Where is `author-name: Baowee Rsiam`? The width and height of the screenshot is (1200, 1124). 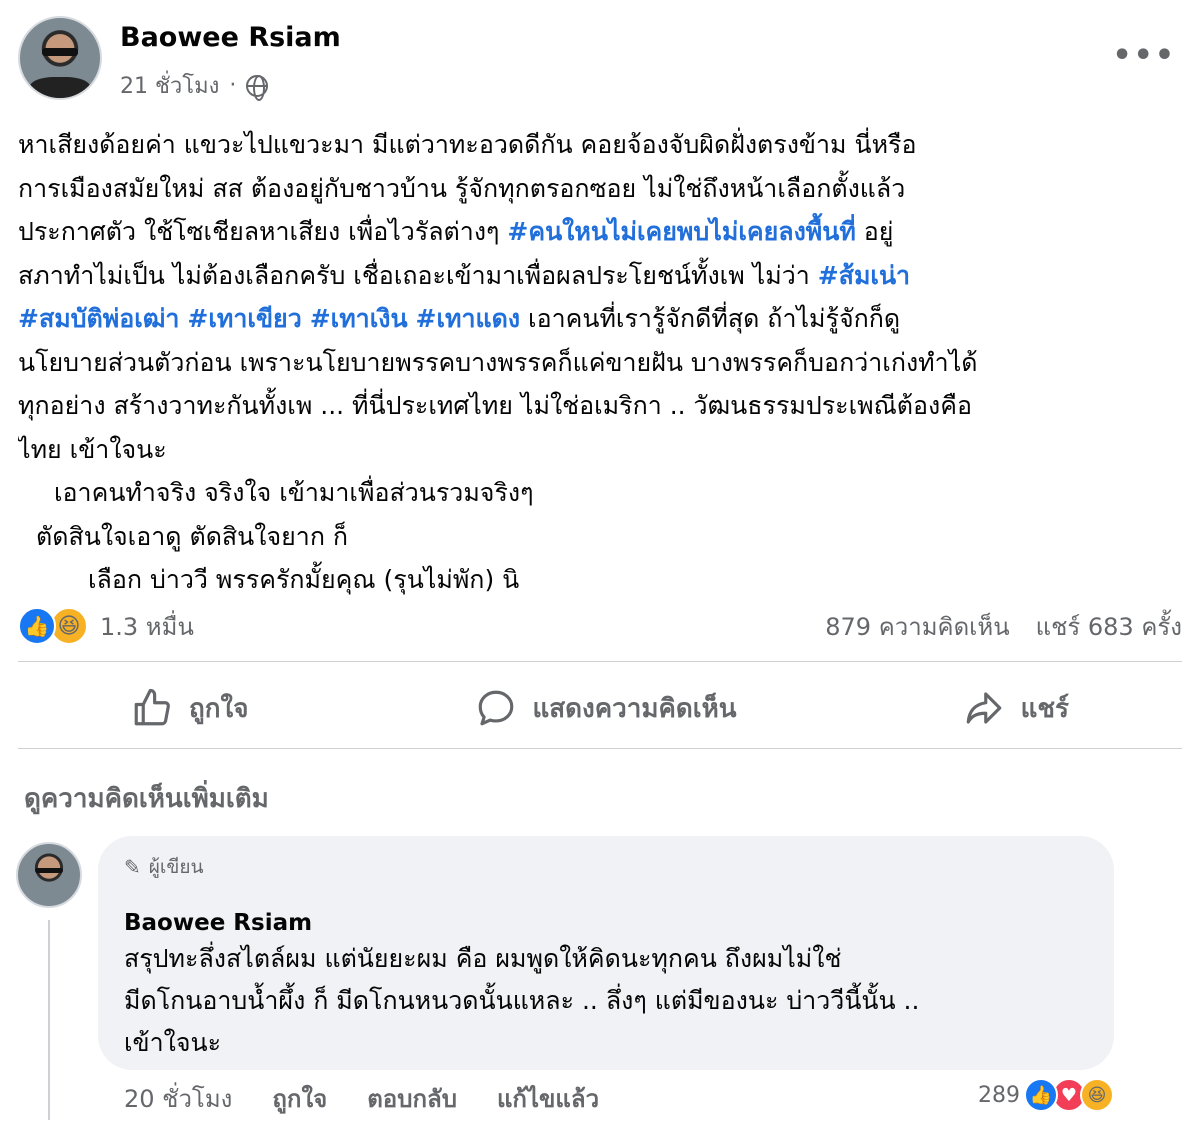
author-name: Baowee Rsiam is located at coordinates (230, 37).